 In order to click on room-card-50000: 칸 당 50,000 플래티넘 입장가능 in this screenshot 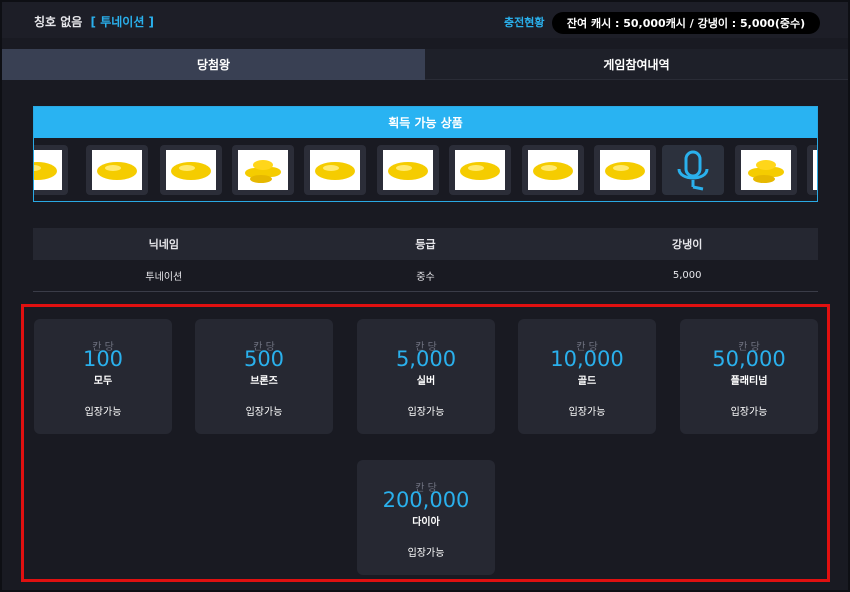, I will do `click(749, 376)`.